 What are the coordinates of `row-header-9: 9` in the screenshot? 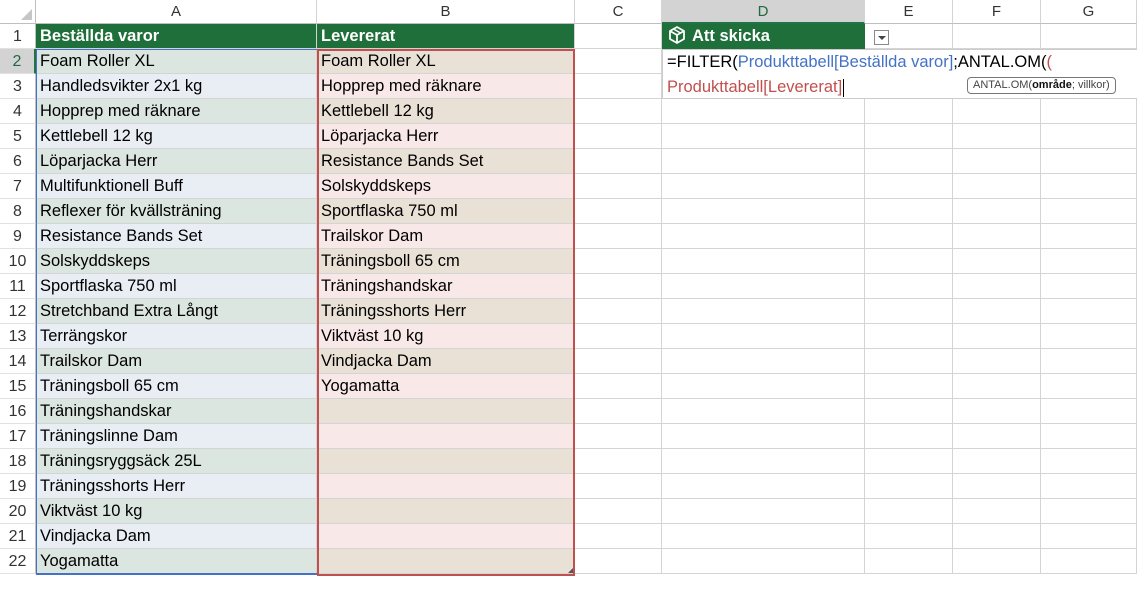 It's located at (18, 236).